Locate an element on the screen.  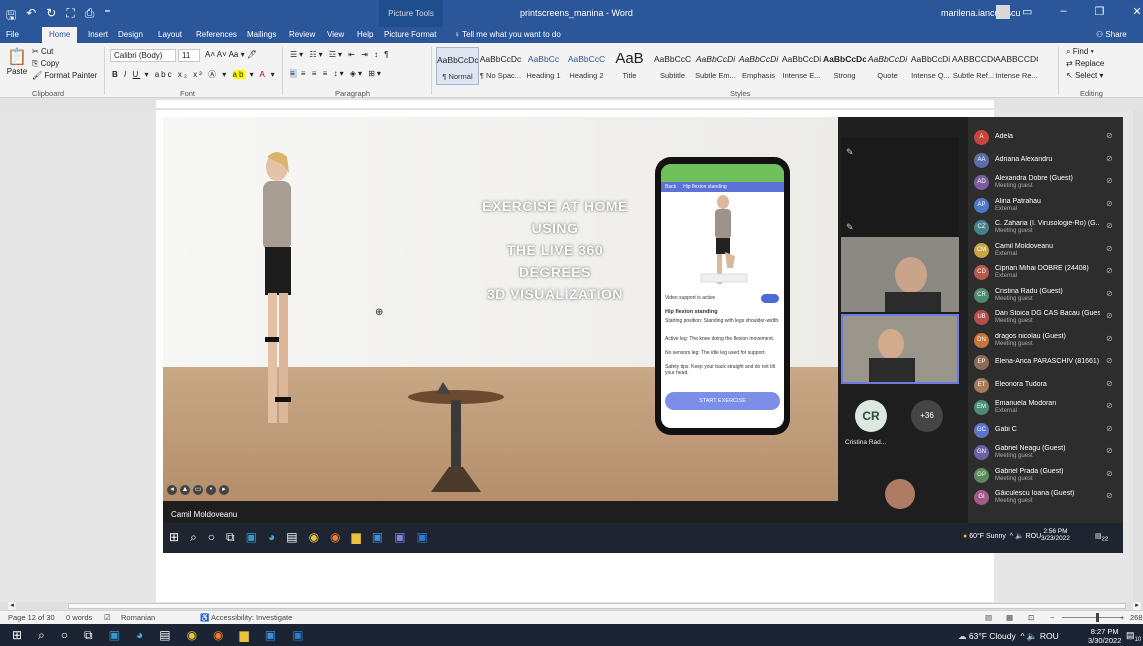
participant-row: CM Camil Moldoveanu External ⊘ is located at coordinates (1045, 250).